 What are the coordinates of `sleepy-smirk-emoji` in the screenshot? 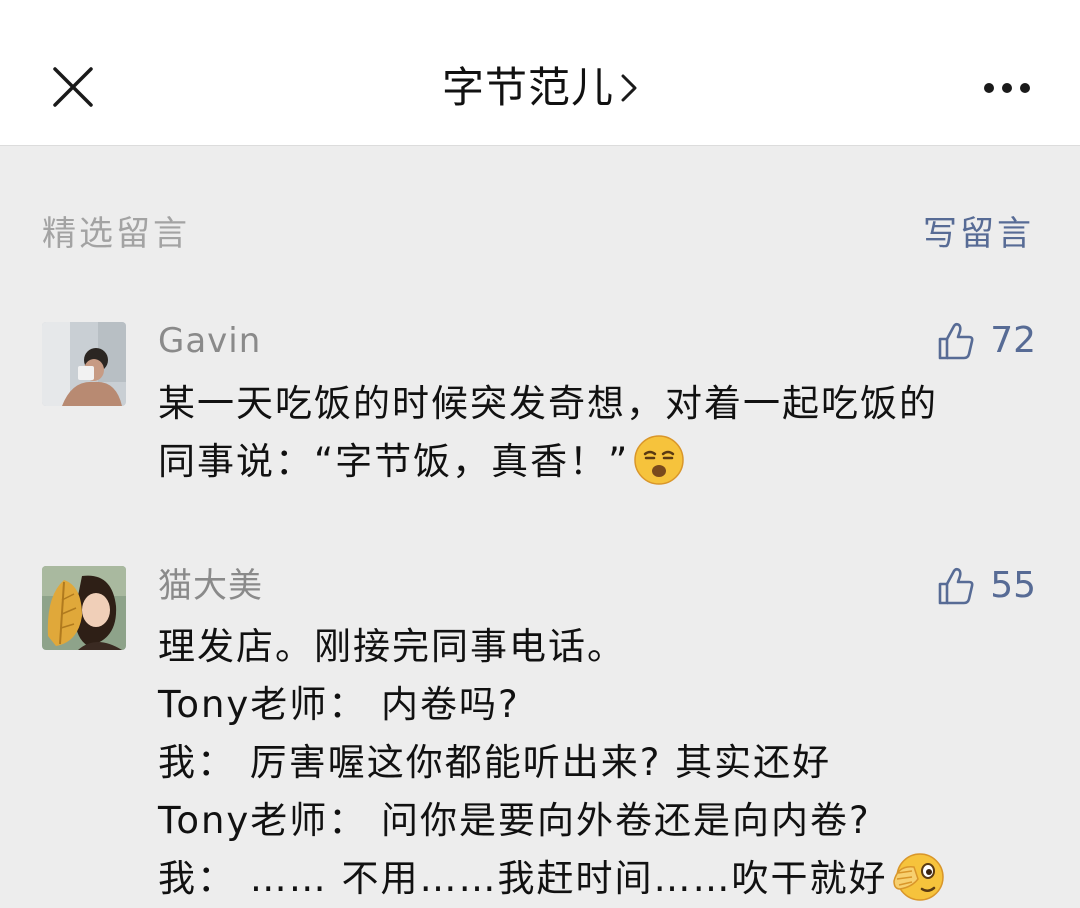 It's located at (659, 459).